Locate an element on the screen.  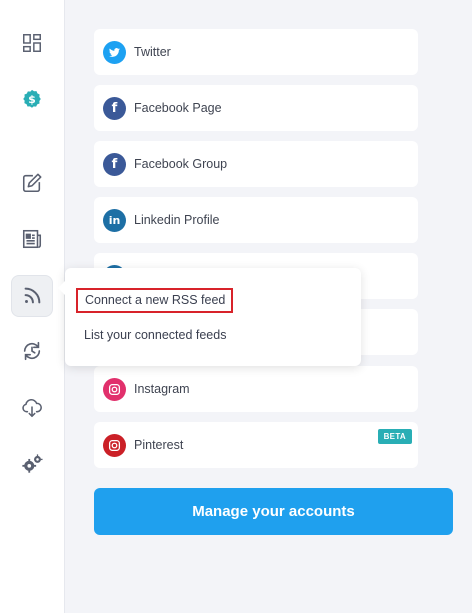
rss-icon is located at coordinates (32, 296).